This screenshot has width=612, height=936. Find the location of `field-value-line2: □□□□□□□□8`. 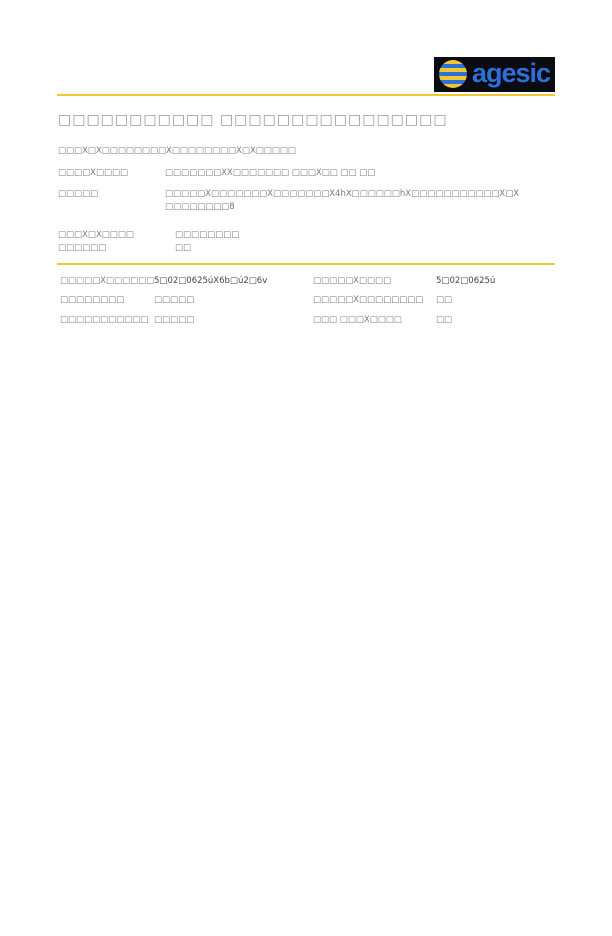

field-value-line2: □□□□□□□□8 is located at coordinates (200, 207).